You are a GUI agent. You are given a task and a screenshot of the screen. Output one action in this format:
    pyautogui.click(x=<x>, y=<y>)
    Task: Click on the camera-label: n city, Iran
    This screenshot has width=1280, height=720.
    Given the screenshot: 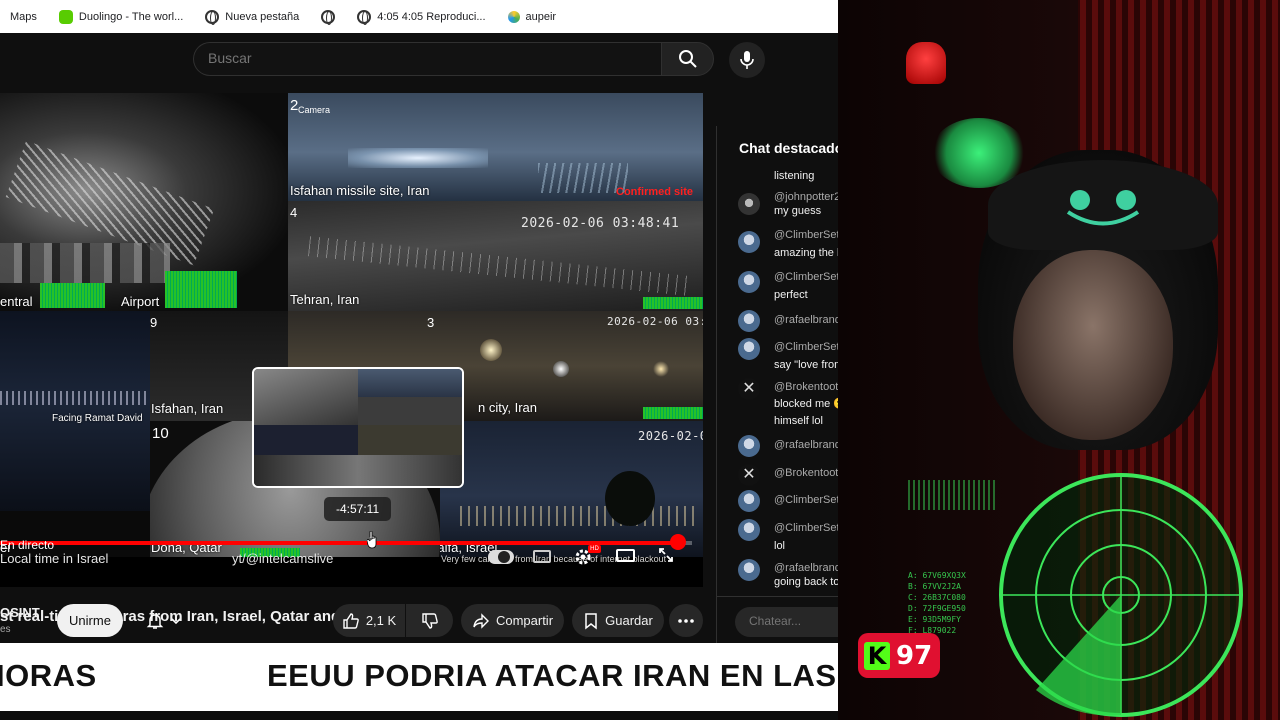 What is the action you would take?
    pyautogui.click(x=508, y=407)
    